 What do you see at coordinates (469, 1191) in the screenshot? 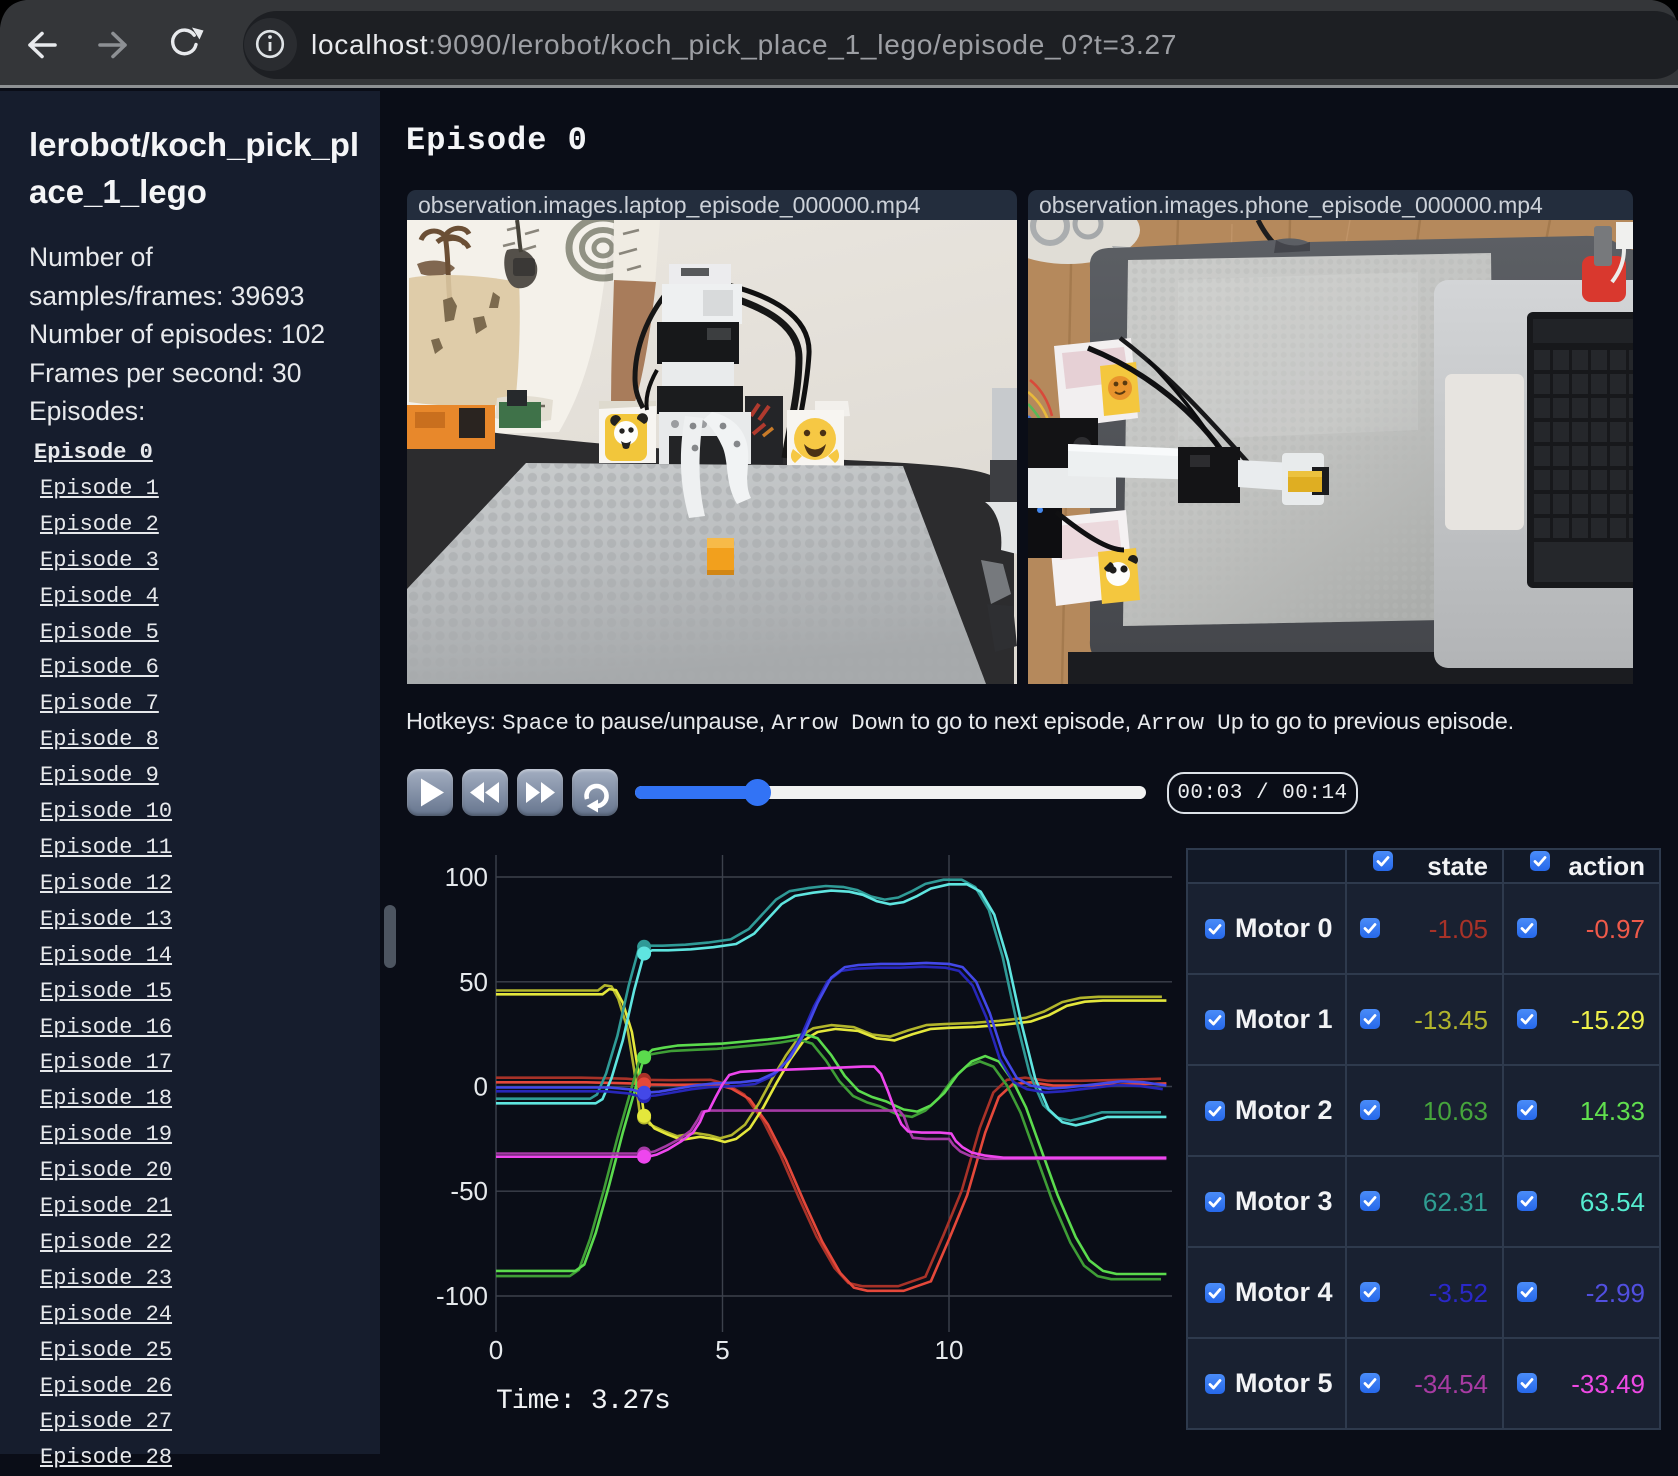
I see `svg-text: -50` at bounding box center [469, 1191].